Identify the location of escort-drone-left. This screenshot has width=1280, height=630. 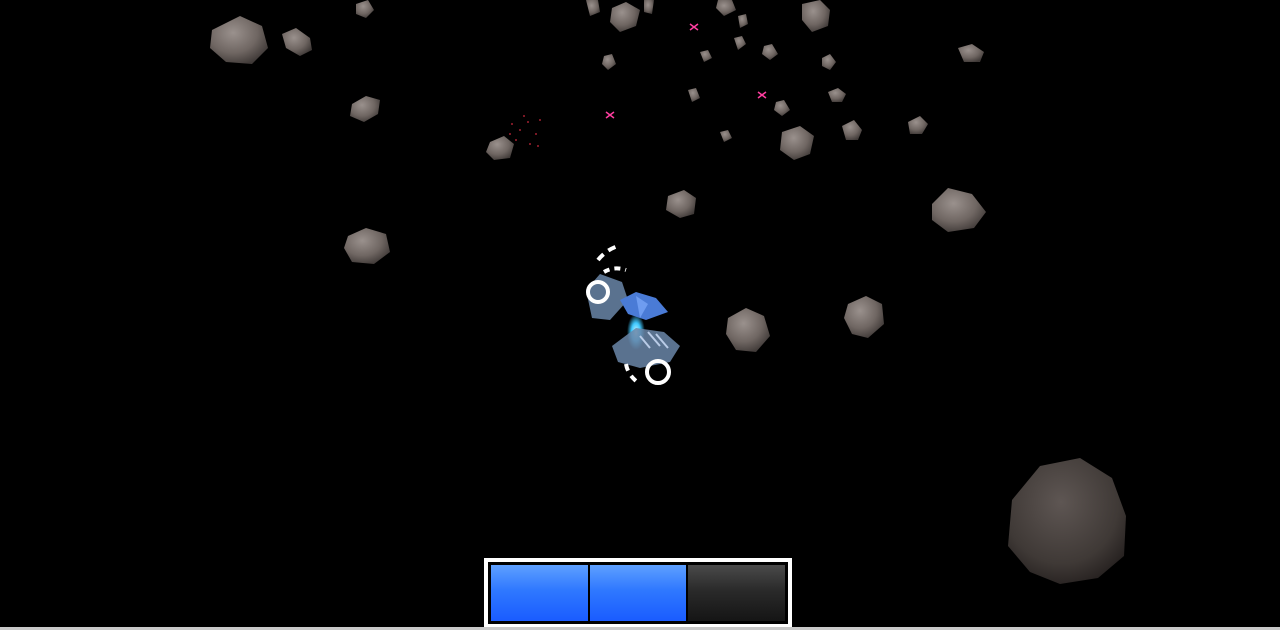
(607, 282).